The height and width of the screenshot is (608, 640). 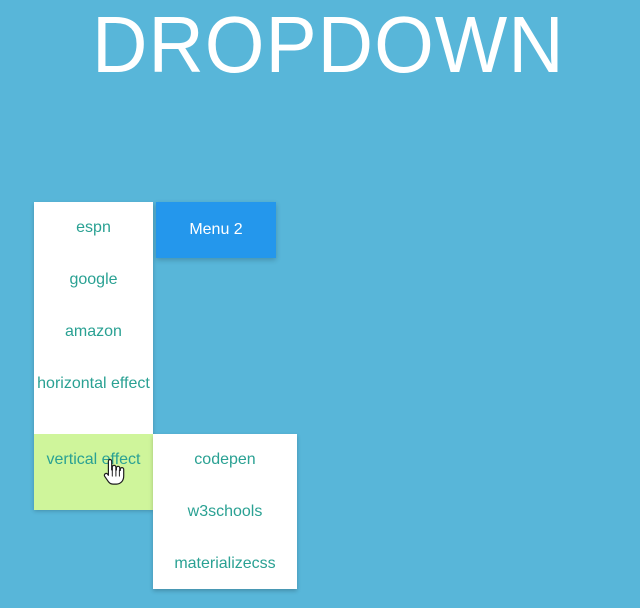 What do you see at coordinates (328, 44) in the screenshot?
I see `page-title: DROPDOWN` at bounding box center [328, 44].